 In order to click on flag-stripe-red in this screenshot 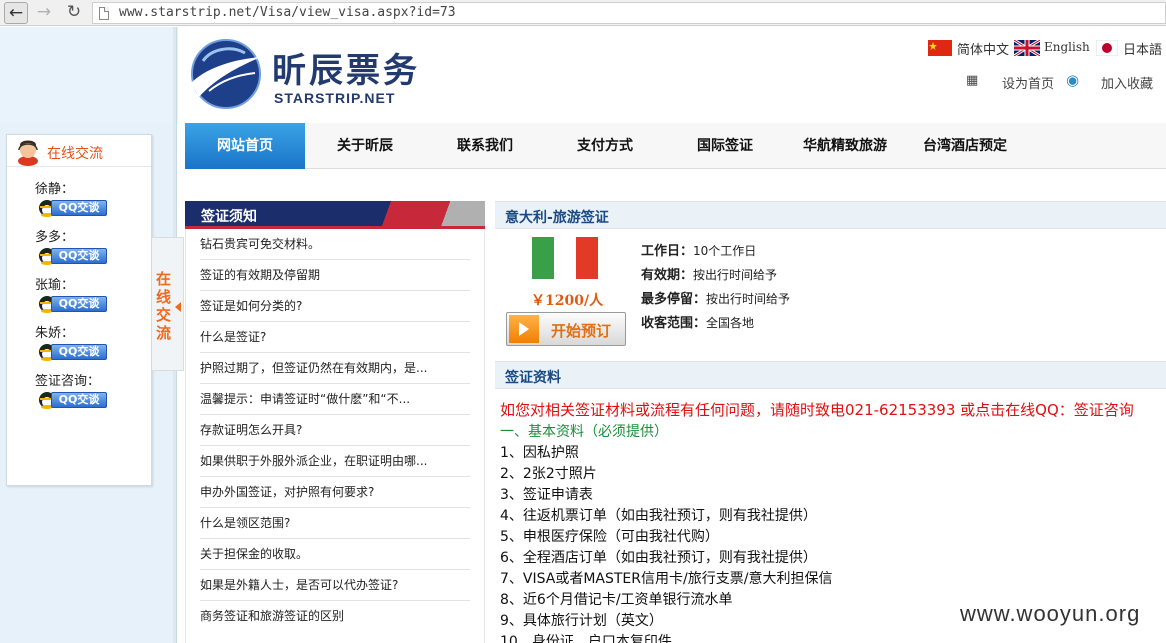, I will do `click(587, 258)`.